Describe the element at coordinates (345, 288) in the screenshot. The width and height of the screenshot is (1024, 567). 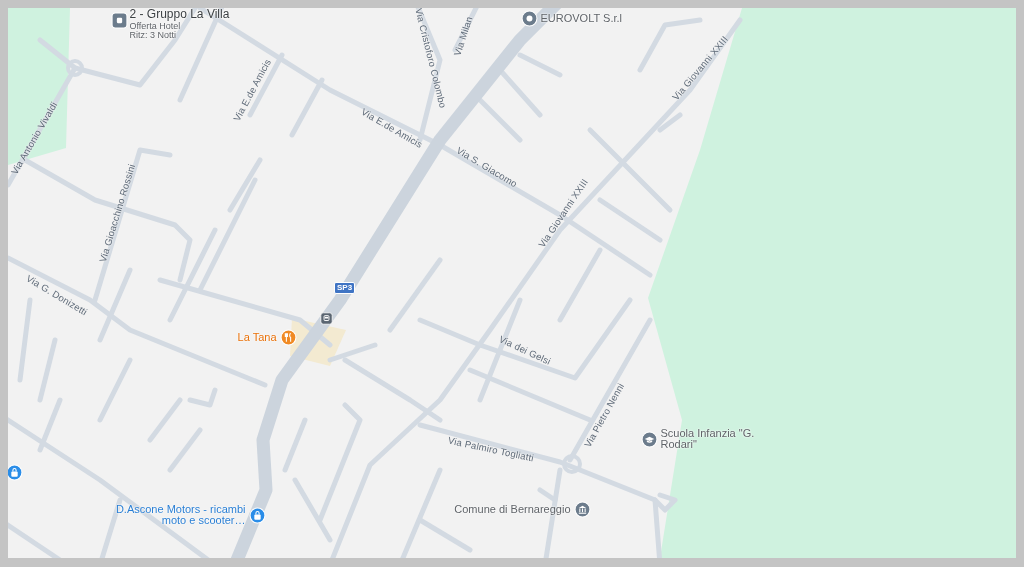
I see `route-shield: SP3` at that location.